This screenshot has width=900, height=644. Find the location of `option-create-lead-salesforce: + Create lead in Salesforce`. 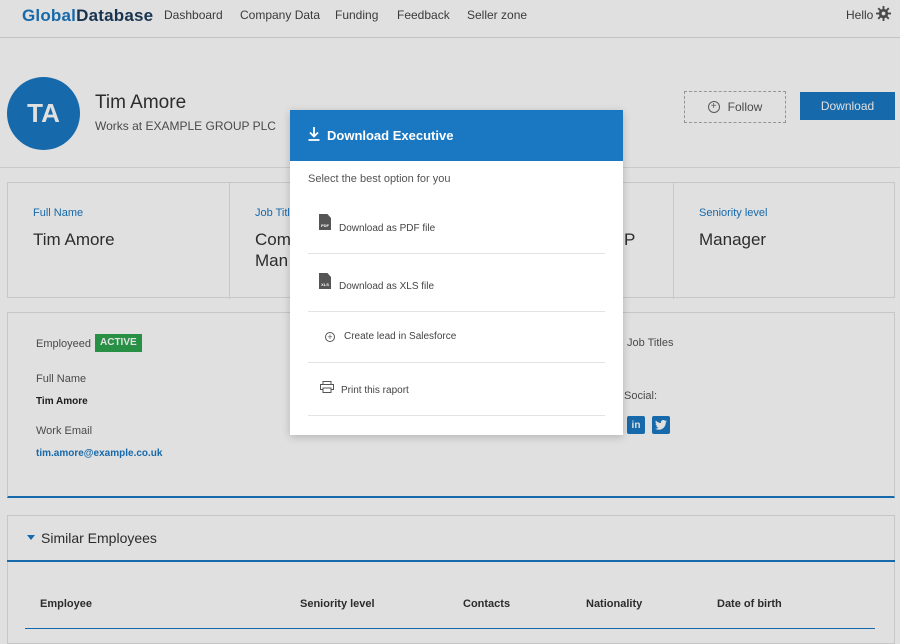

option-create-lead-salesforce: + Create lead in Salesforce is located at coordinates (456, 337).